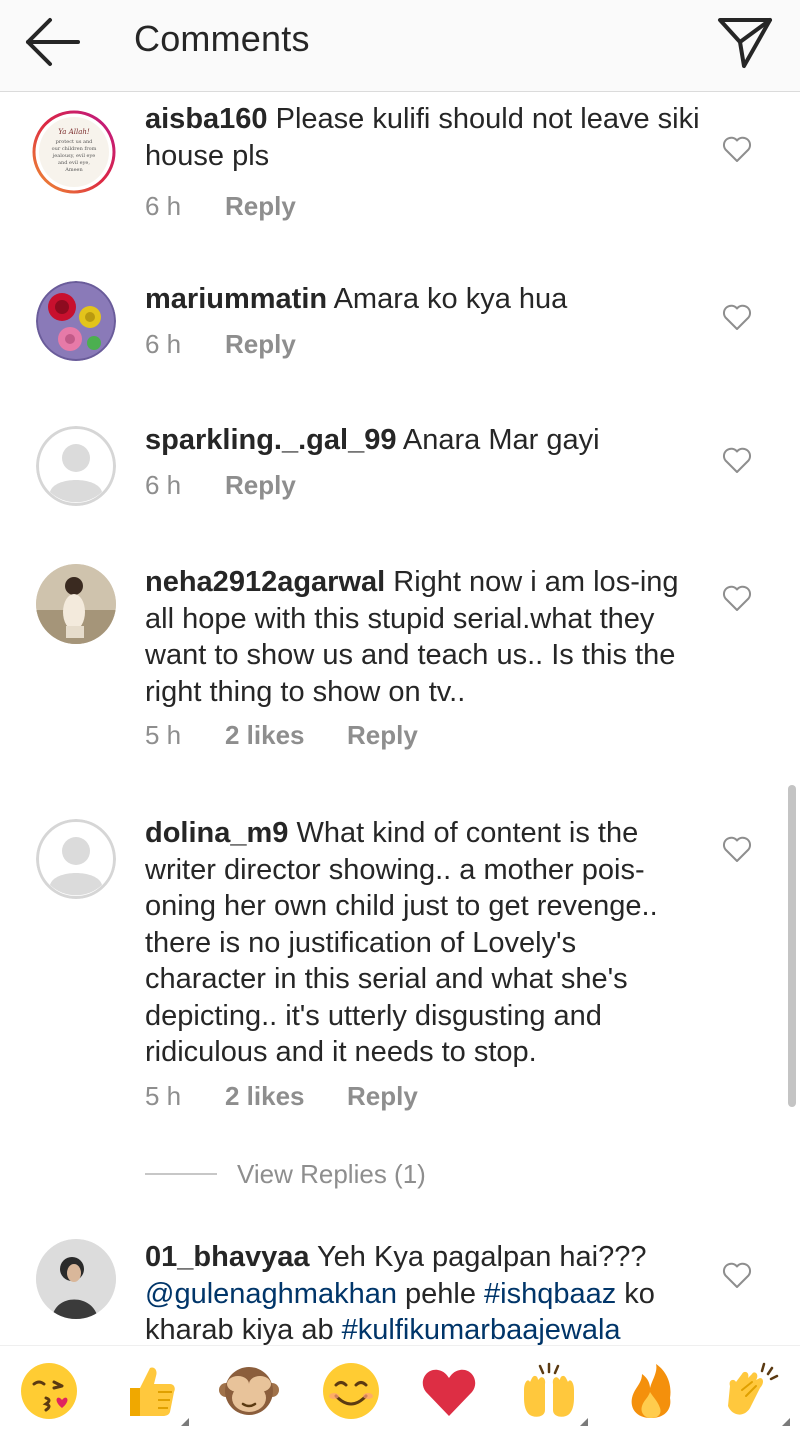 This screenshot has width=800, height=1451. What do you see at coordinates (222, 38) in the screenshot?
I see `page-title: Comments` at bounding box center [222, 38].